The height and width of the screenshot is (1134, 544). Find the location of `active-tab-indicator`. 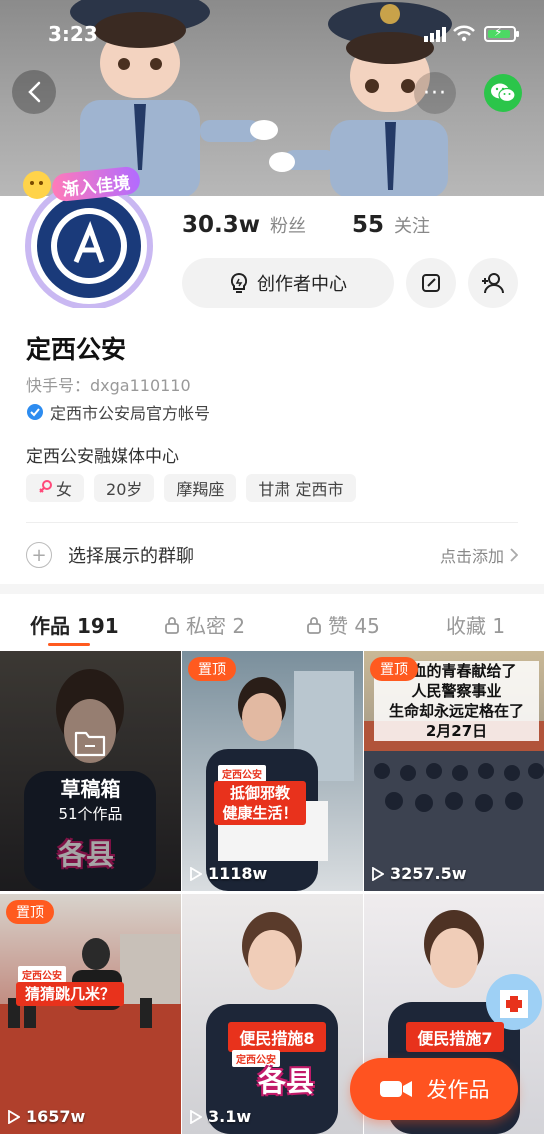

active-tab-indicator is located at coordinates (69, 644).